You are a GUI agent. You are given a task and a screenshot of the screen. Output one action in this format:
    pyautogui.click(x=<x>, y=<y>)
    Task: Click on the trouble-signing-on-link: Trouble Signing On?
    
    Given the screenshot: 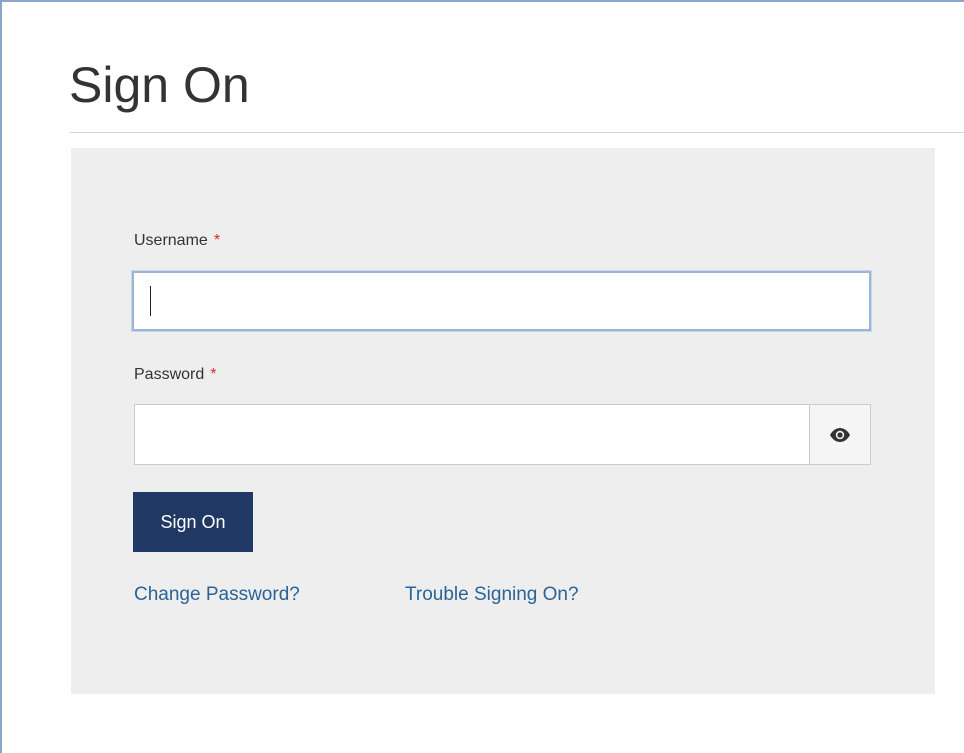 What is the action you would take?
    pyautogui.click(x=492, y=595)
    